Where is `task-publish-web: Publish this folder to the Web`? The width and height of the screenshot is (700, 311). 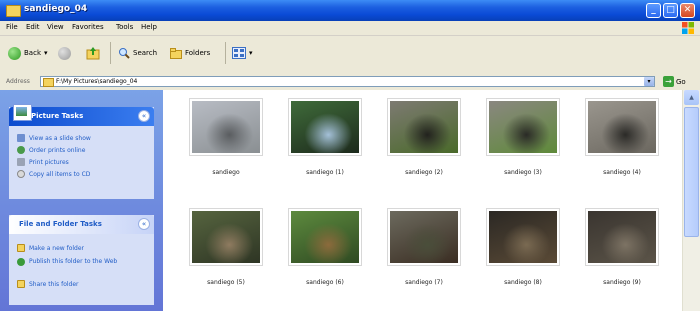 task-publish-web: Publish this folder to the Web is located at coordinates (72, 262).